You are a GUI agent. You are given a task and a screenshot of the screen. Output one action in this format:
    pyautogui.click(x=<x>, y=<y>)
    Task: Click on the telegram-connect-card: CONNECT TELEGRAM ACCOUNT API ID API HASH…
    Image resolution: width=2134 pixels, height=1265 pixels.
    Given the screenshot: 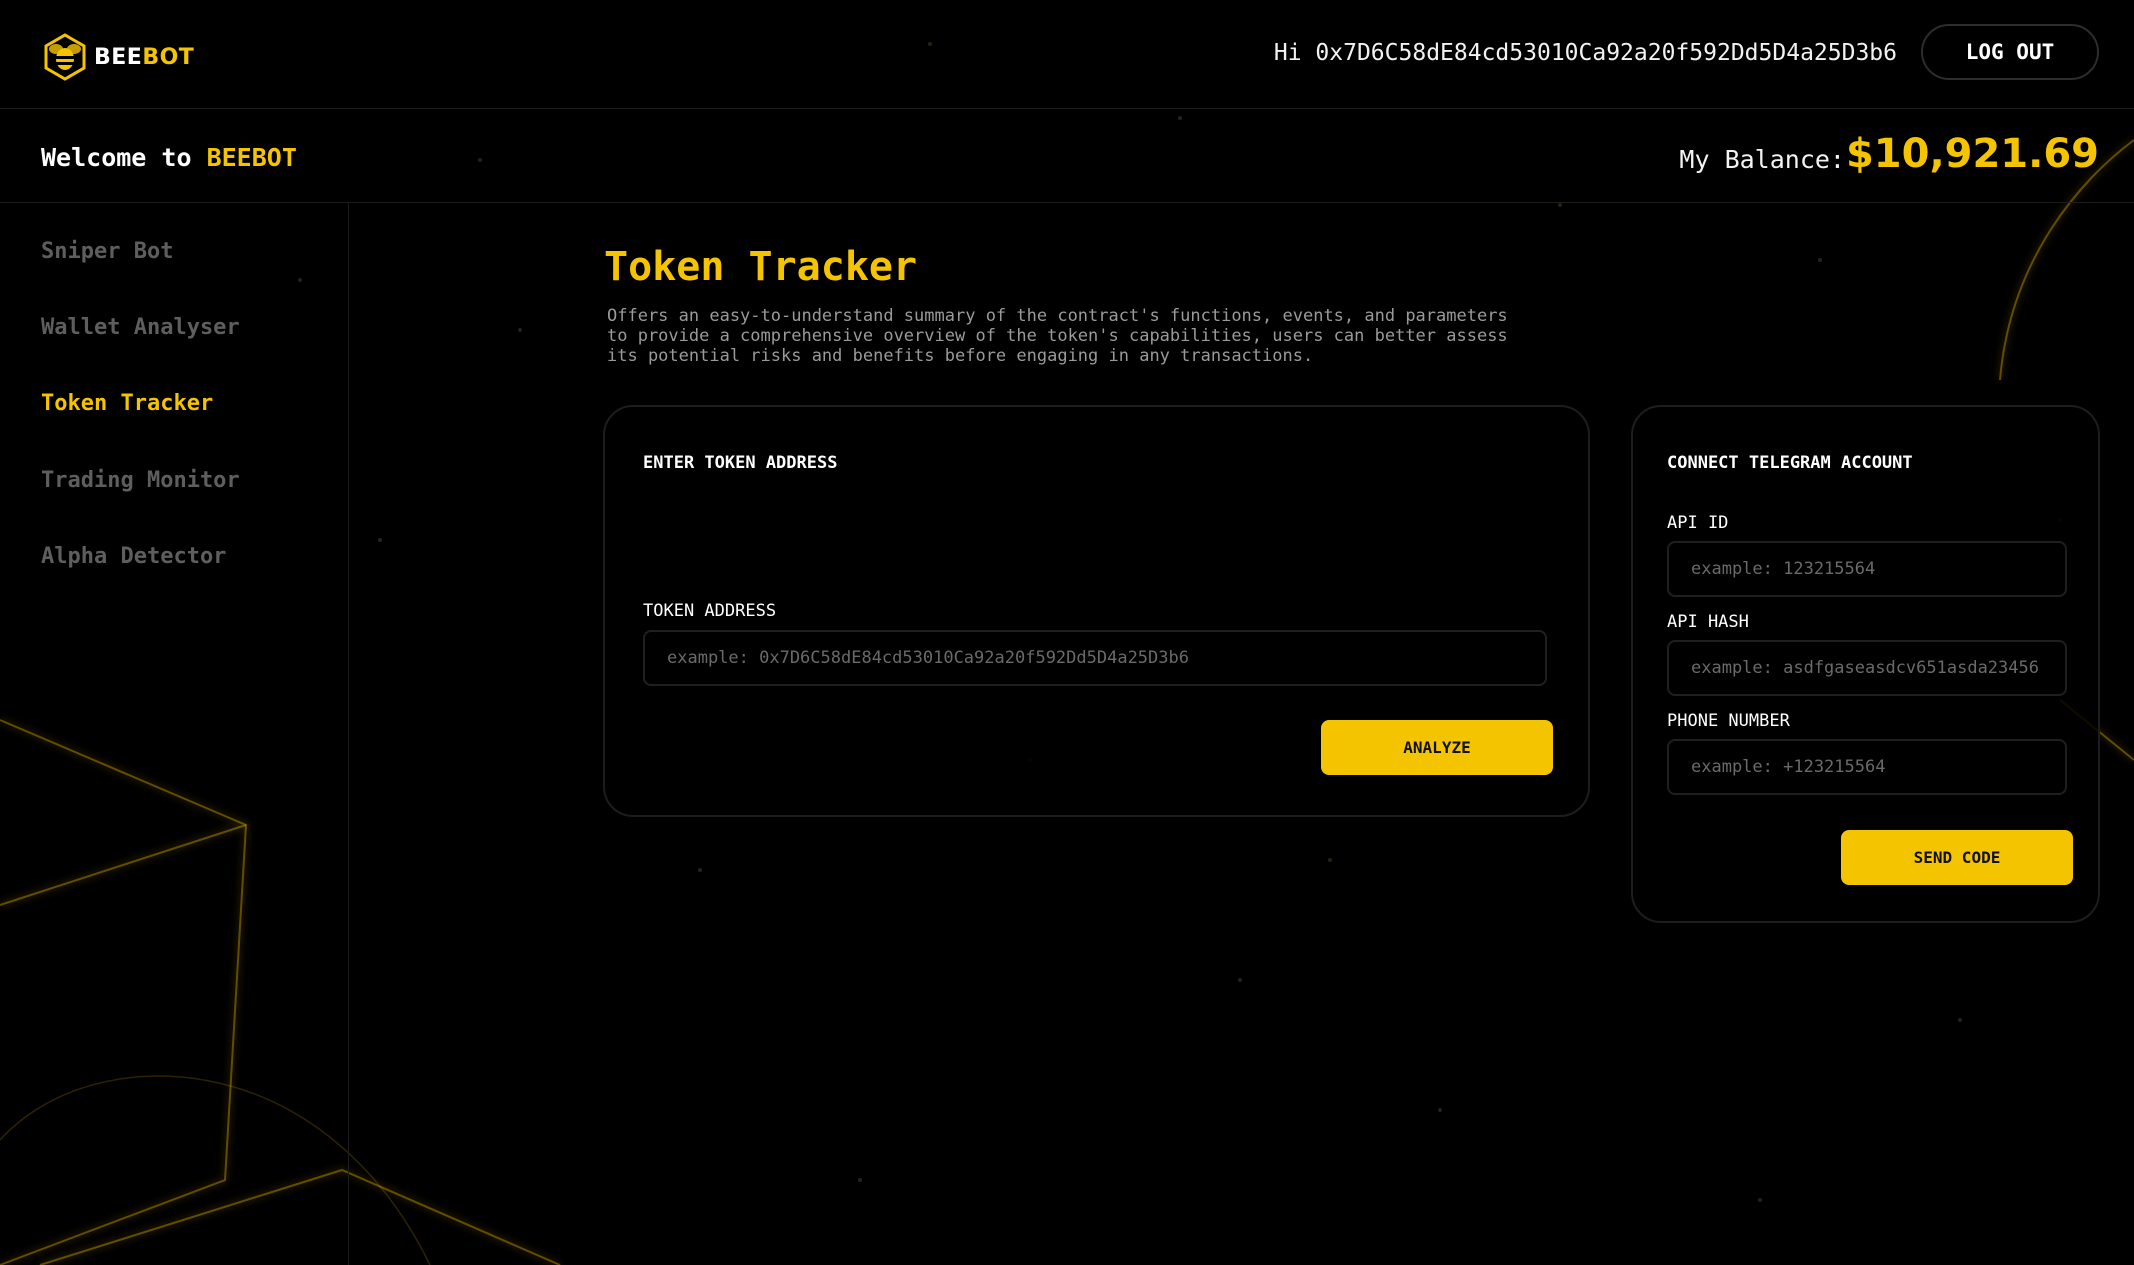 What is the action you would take?
    pyautogui.click(x=1865, y=664)
    